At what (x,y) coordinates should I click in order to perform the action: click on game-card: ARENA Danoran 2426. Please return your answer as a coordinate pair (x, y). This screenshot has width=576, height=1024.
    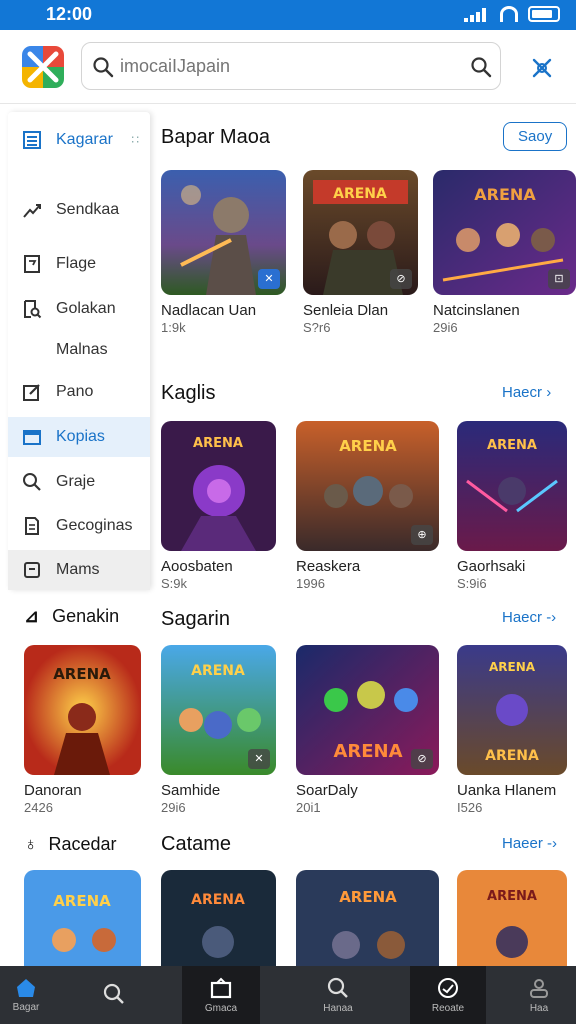
    Looking at the image, I should click on (82, 732).